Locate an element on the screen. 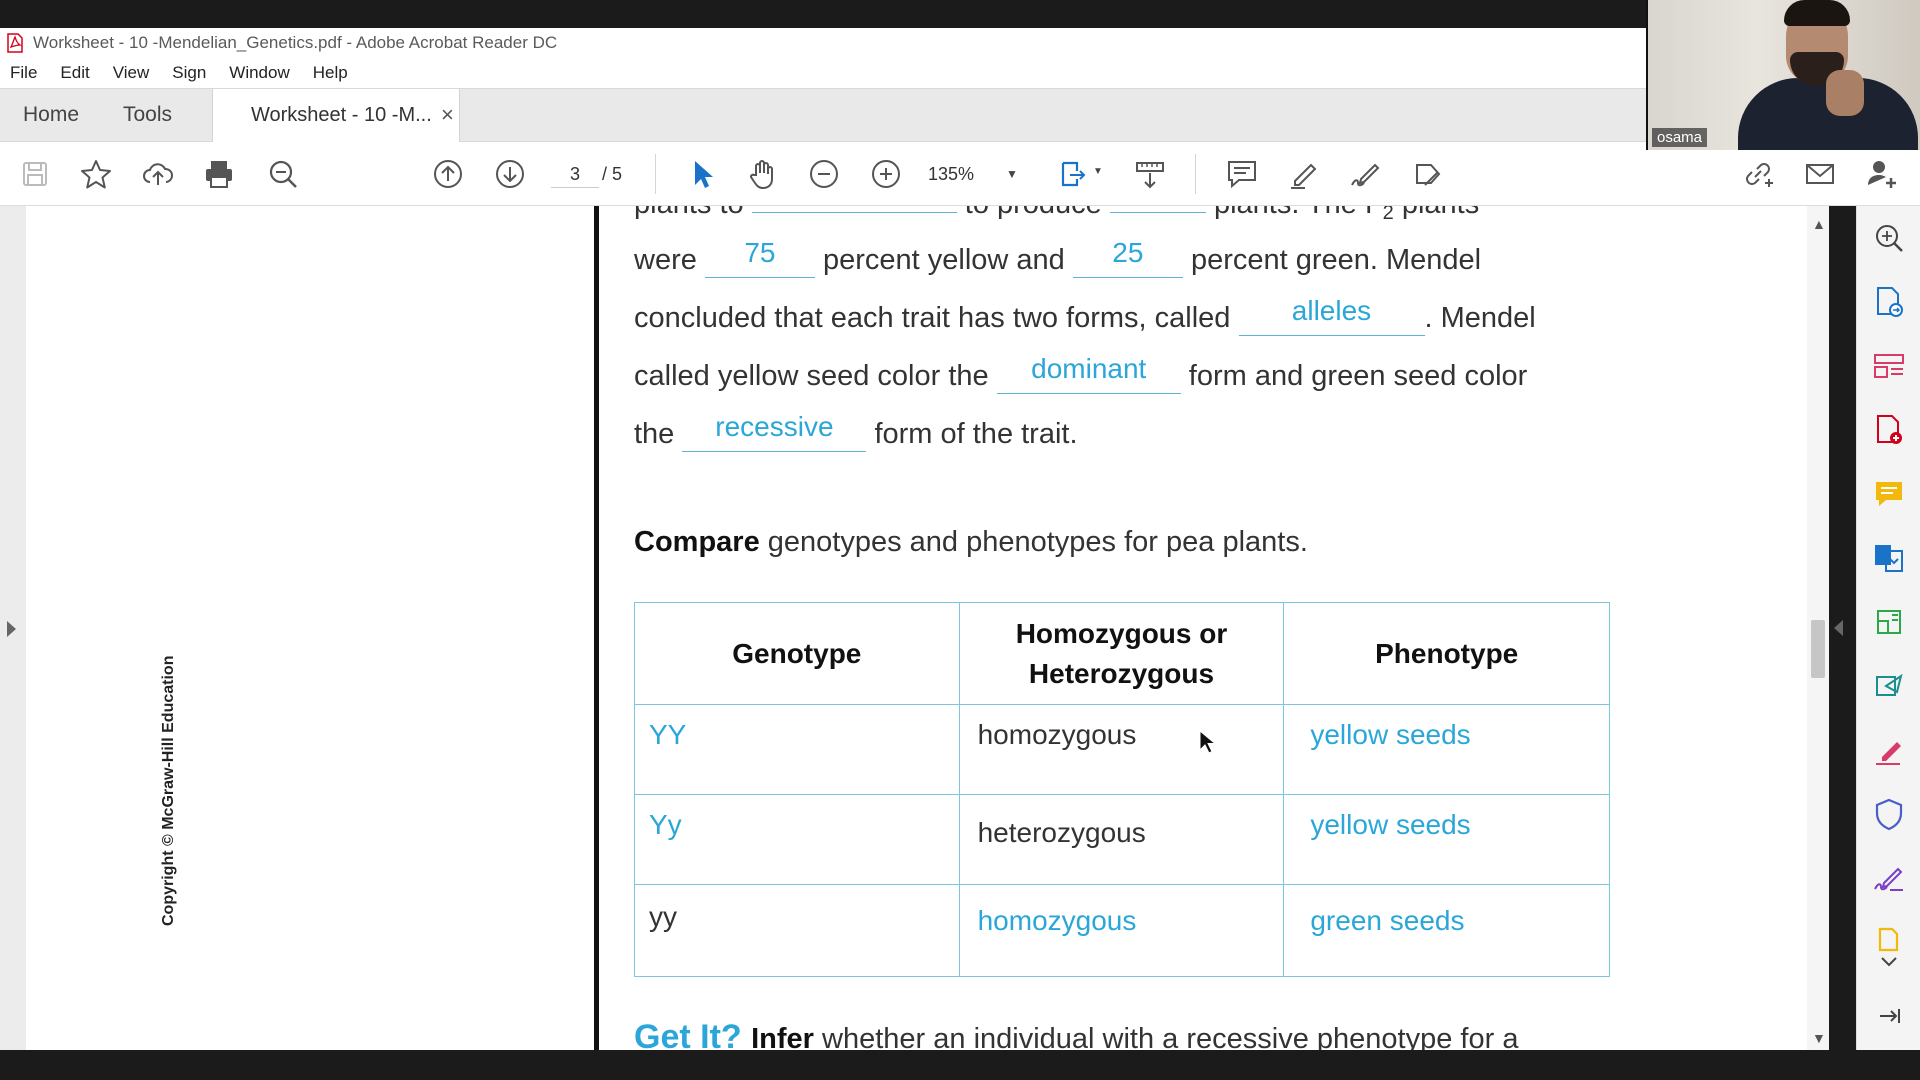  zoom-level-dropdown: 135% ▼ is located at coordinates (973, 174).